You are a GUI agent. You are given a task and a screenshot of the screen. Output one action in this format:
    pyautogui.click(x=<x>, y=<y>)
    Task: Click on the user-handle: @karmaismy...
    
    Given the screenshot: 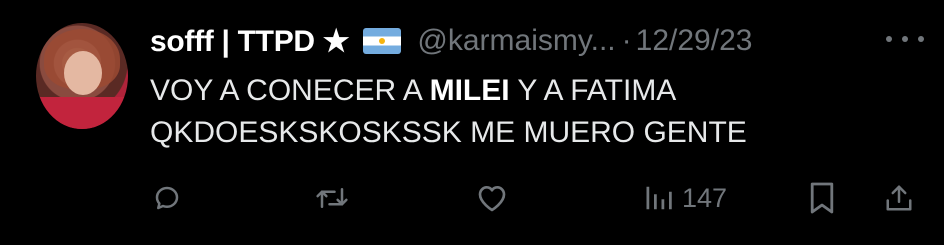 What is the action you would take?
    pyautogui.click(x=516, y=41)
    